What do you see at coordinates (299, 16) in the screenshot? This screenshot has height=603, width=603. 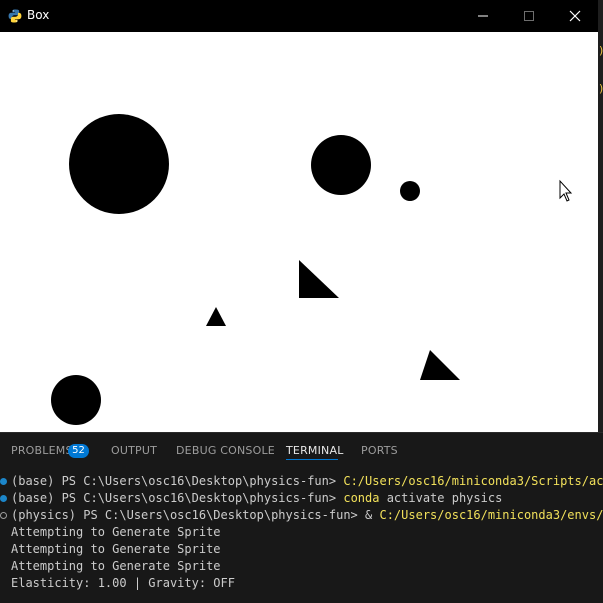 I see `window-titlebar: Box` at bounding box center [299, 16].